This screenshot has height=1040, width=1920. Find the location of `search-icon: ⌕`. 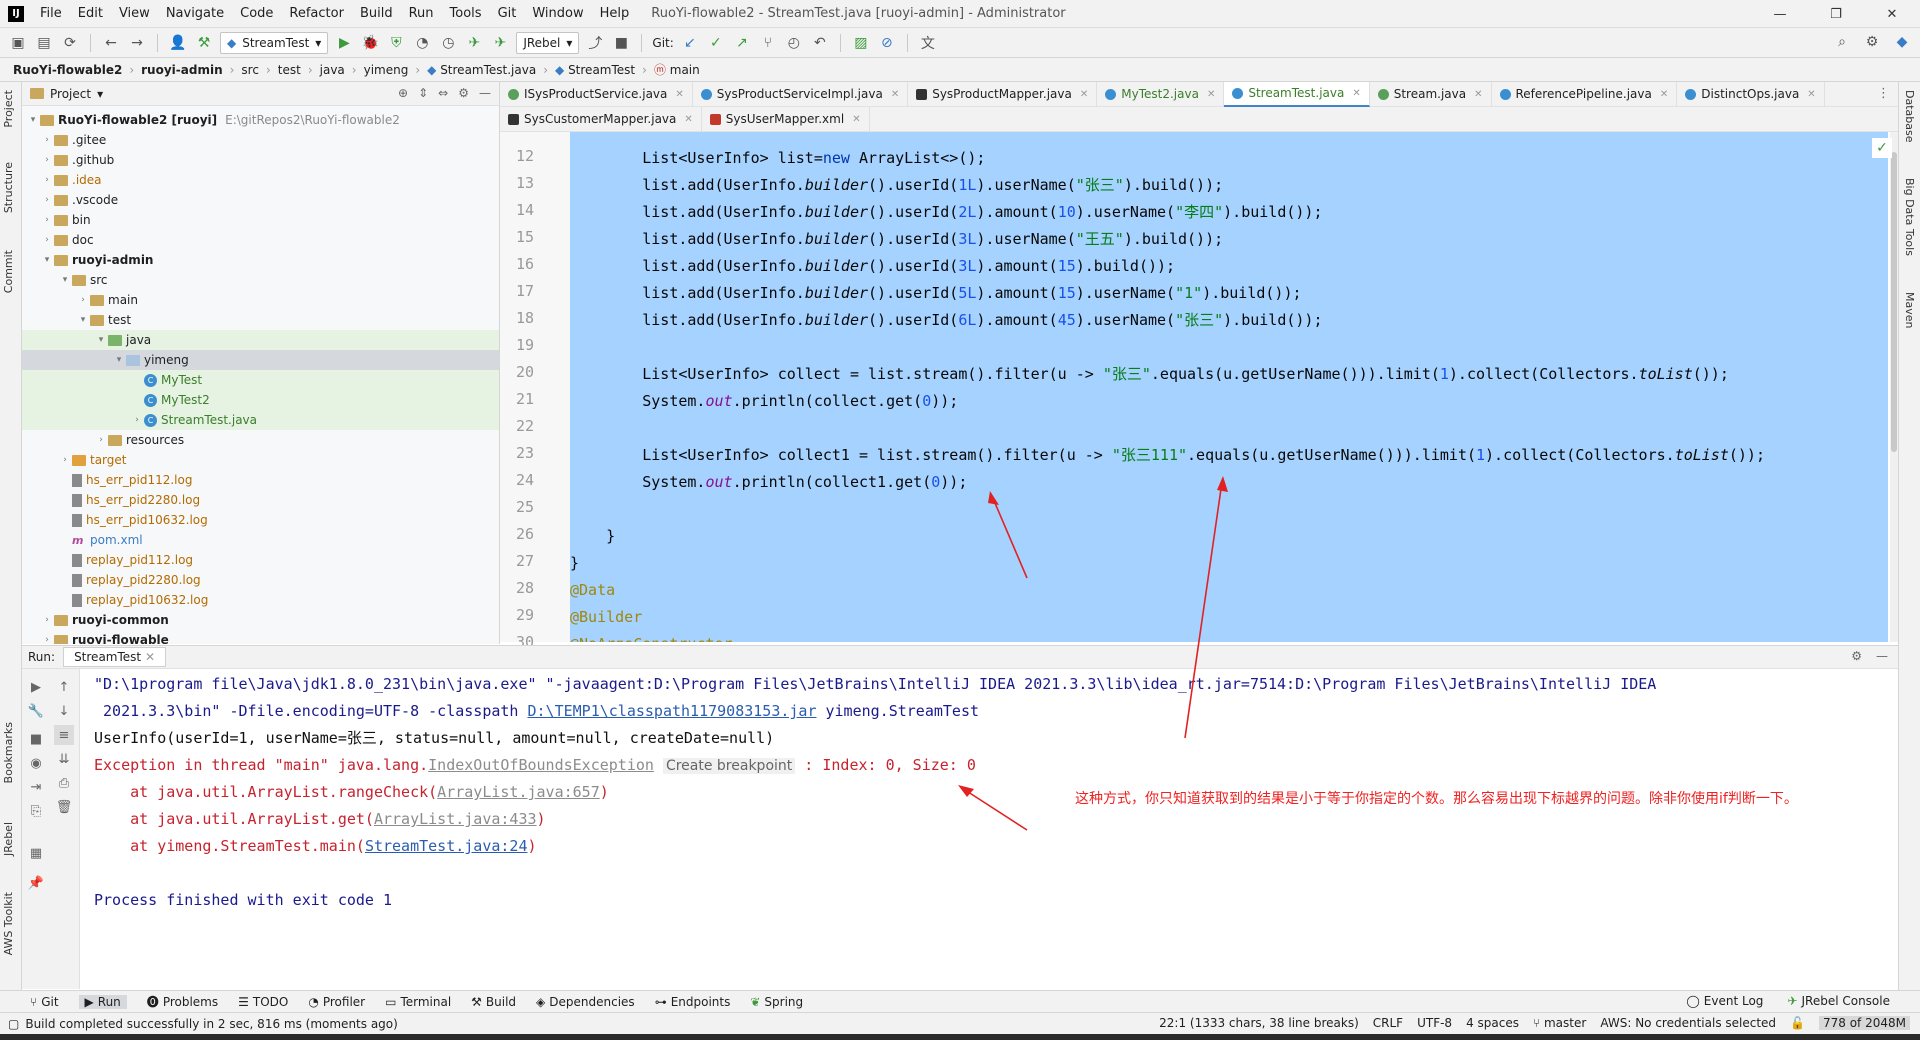

search-icon: ⌕ is located at coordinates (1842, 42).